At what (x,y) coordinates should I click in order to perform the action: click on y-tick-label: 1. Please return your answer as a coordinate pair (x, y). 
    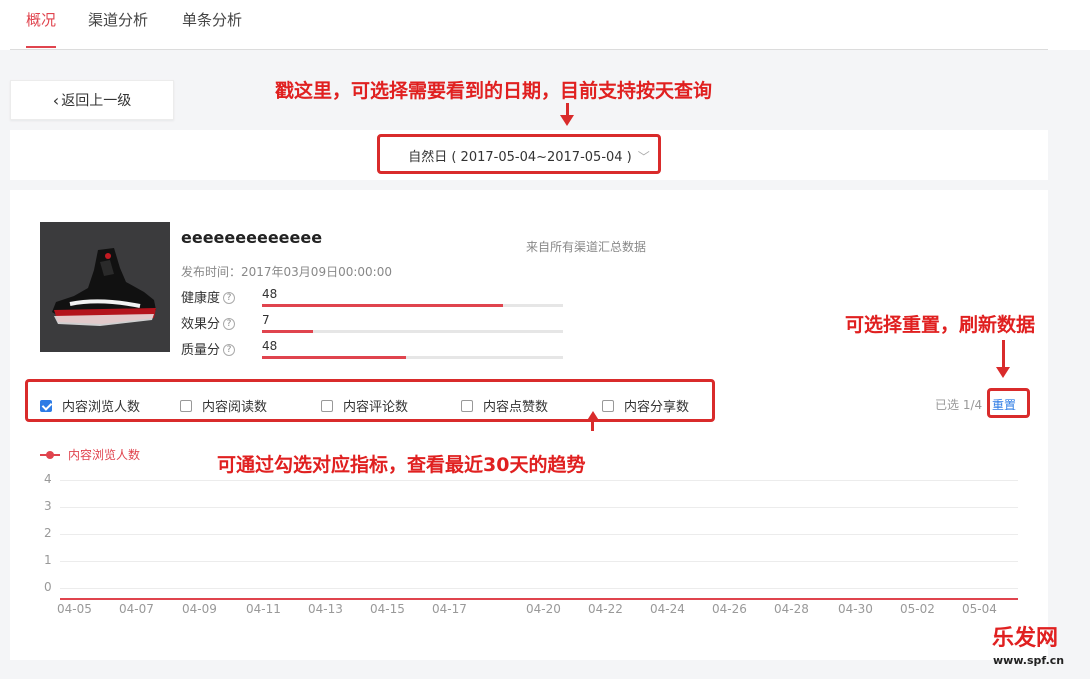
    Looking at the image, I should click on (48, 560).